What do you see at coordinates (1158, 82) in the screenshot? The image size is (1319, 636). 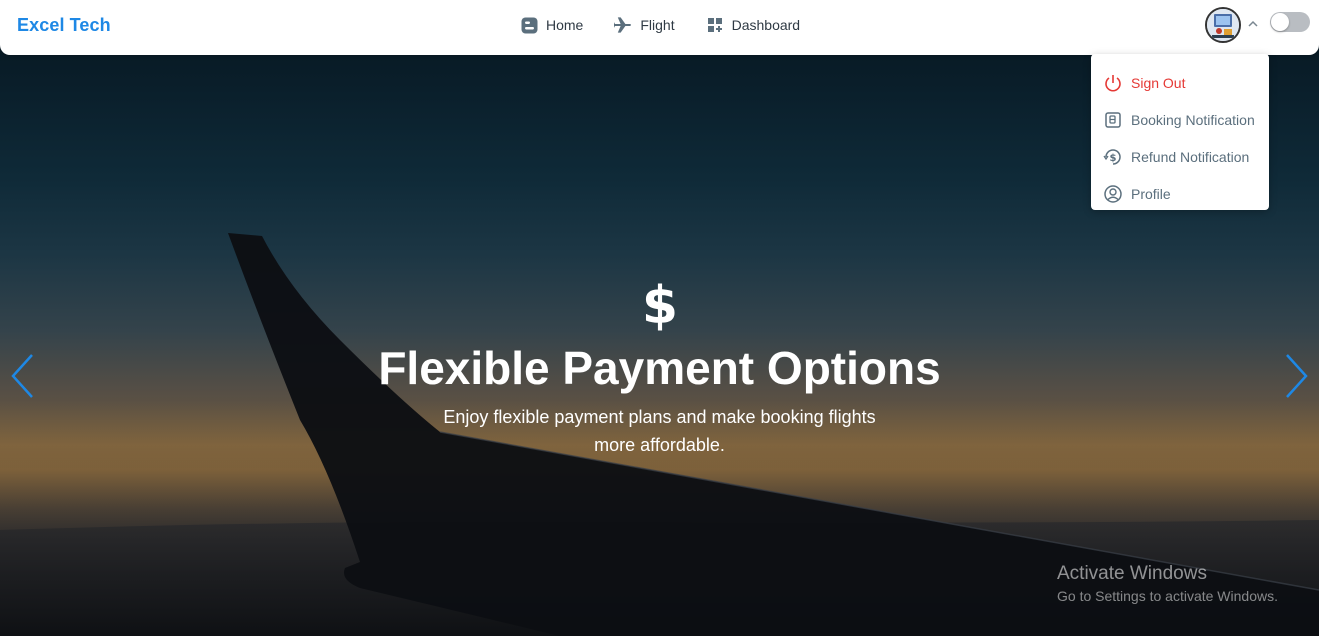 I see `menu-item-label: Sign Out` at bounding box center [1158, 82].